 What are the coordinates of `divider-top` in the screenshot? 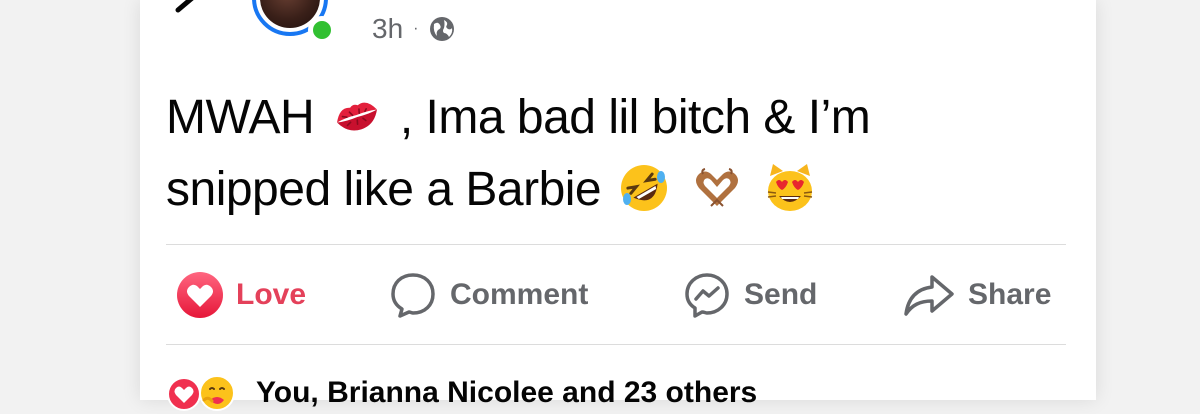 It's located at (616, 244).